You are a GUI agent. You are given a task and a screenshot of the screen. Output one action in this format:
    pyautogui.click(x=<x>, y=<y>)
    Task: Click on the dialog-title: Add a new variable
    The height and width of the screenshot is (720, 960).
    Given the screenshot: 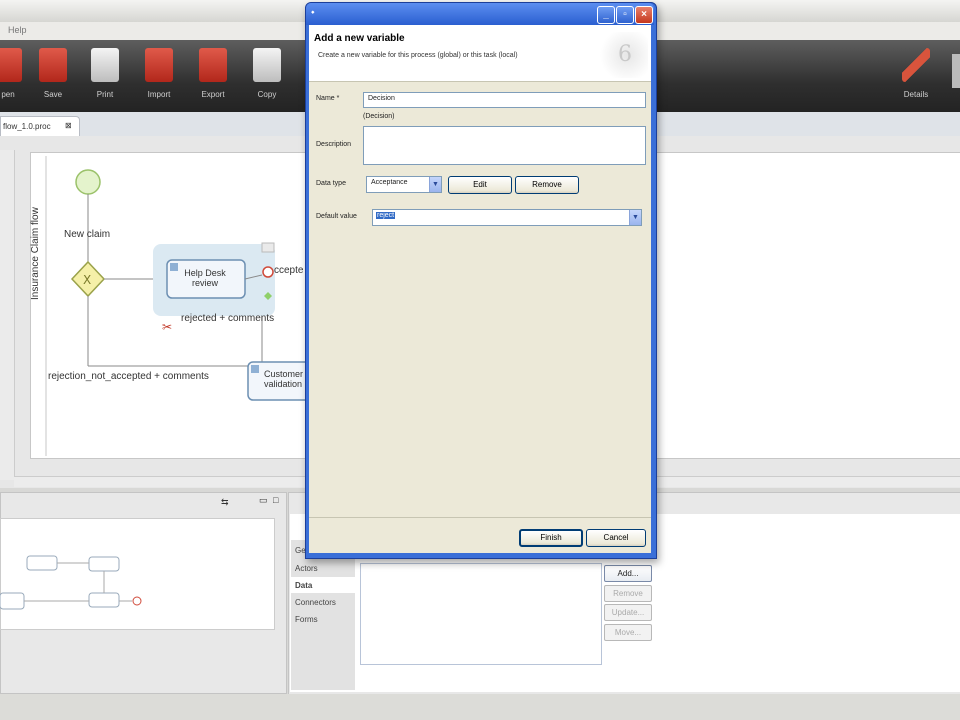 What is the action you would take?
    pyautogui.click(x=359, y=38)
    